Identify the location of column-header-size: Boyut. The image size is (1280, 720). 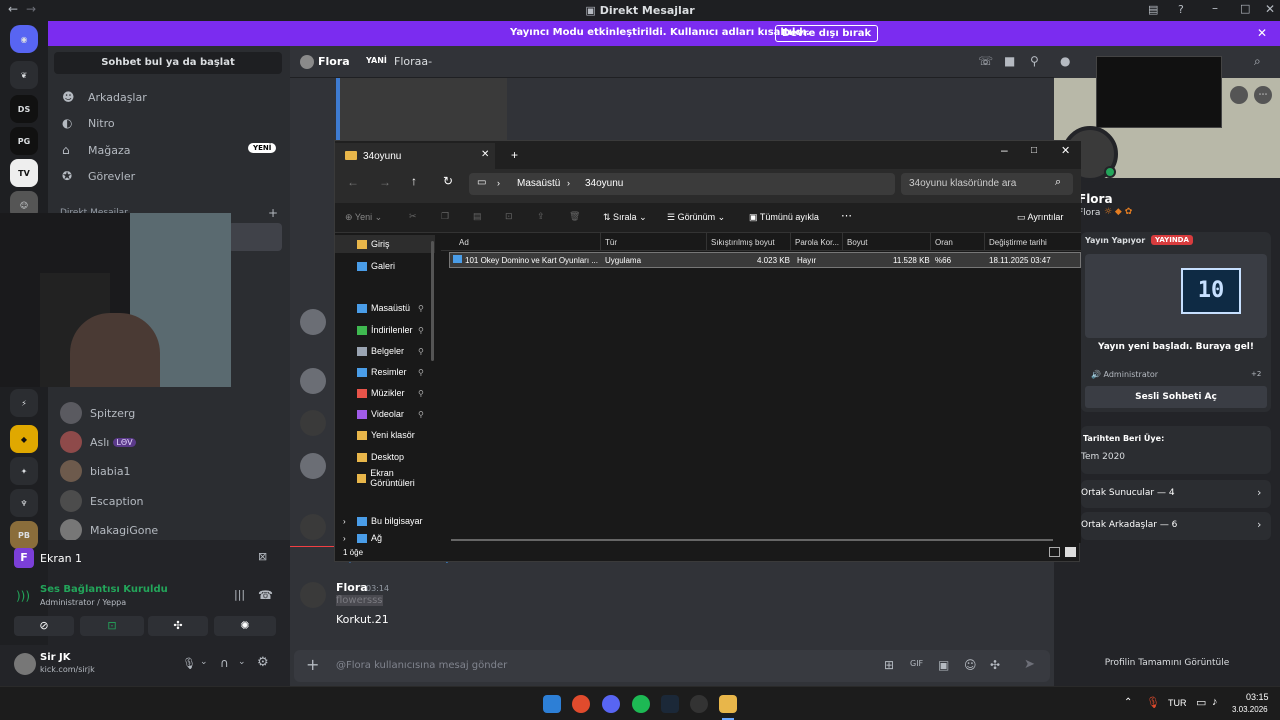
(887, 242).